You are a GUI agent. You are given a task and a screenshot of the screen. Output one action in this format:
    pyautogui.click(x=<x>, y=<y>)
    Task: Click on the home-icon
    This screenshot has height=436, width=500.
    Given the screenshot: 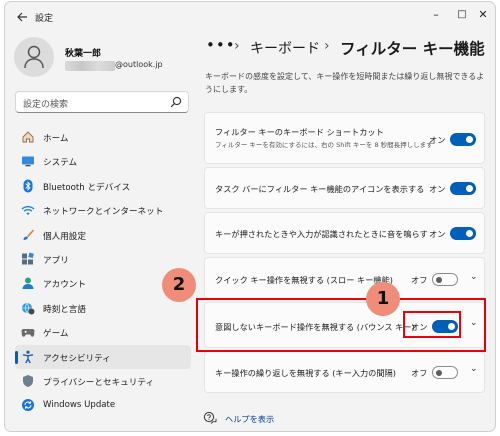 What is the action you would take?
    pyautogui.click(x=28, y=137)
    